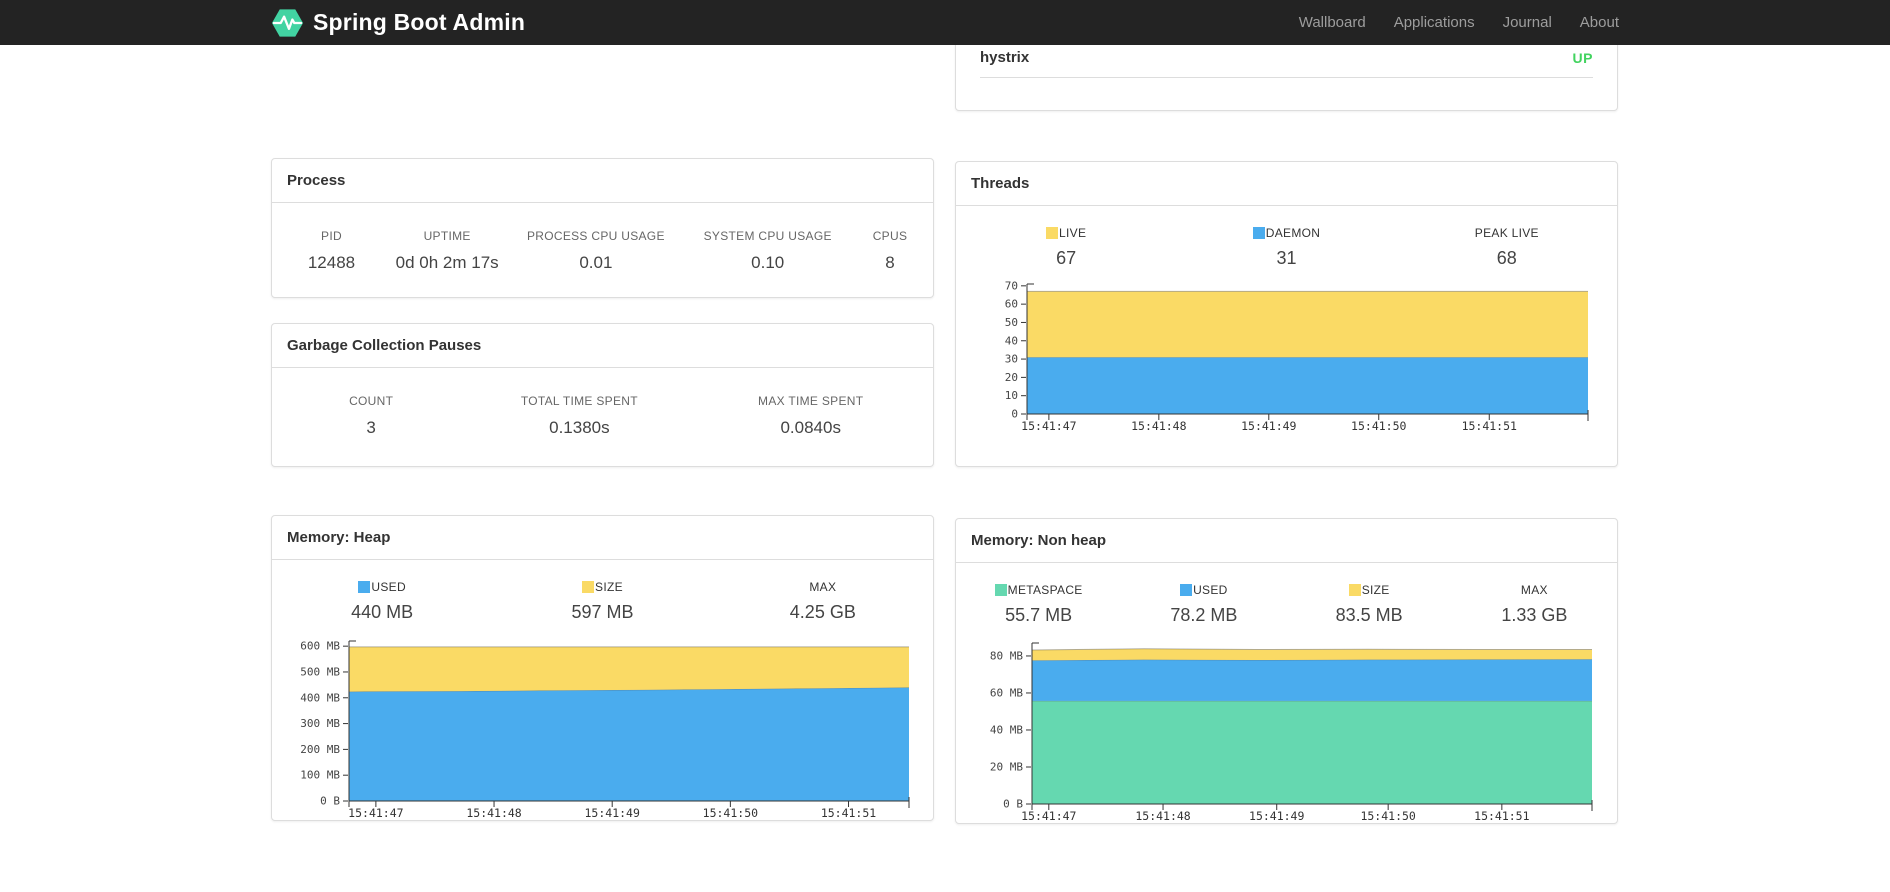 The image size is (1890, 892). I want to click on svg-text: 0, so click(1014, 414).